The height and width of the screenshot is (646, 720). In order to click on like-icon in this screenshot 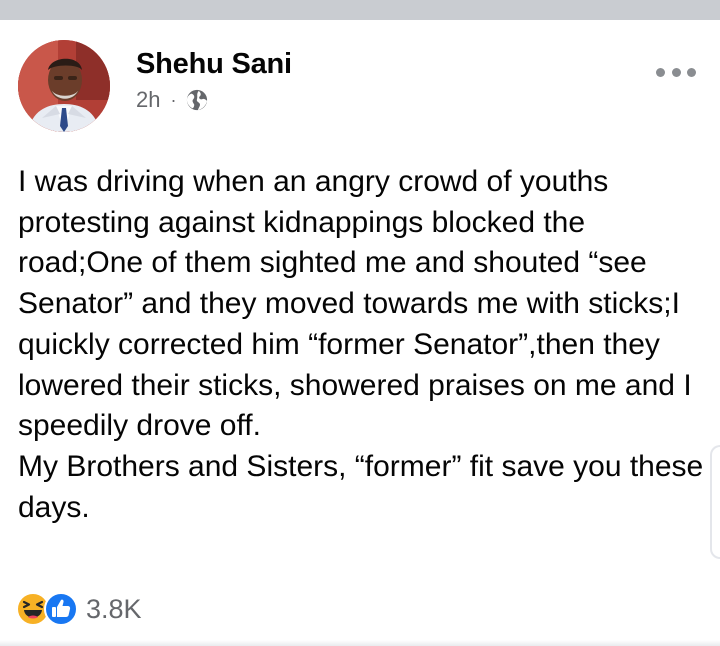, I will do `click(61, 609)`.